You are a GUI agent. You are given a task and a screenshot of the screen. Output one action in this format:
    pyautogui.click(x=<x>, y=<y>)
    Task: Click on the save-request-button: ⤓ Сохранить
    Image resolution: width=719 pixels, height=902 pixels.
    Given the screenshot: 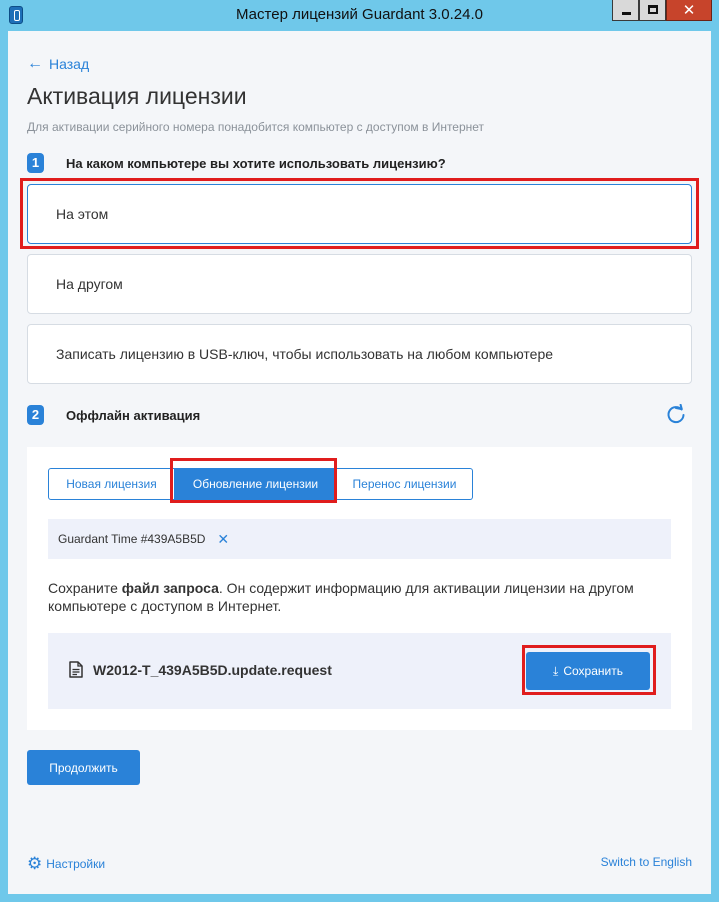 What is the action you would take?
    pyautogui.click(x=588, y=671)
    